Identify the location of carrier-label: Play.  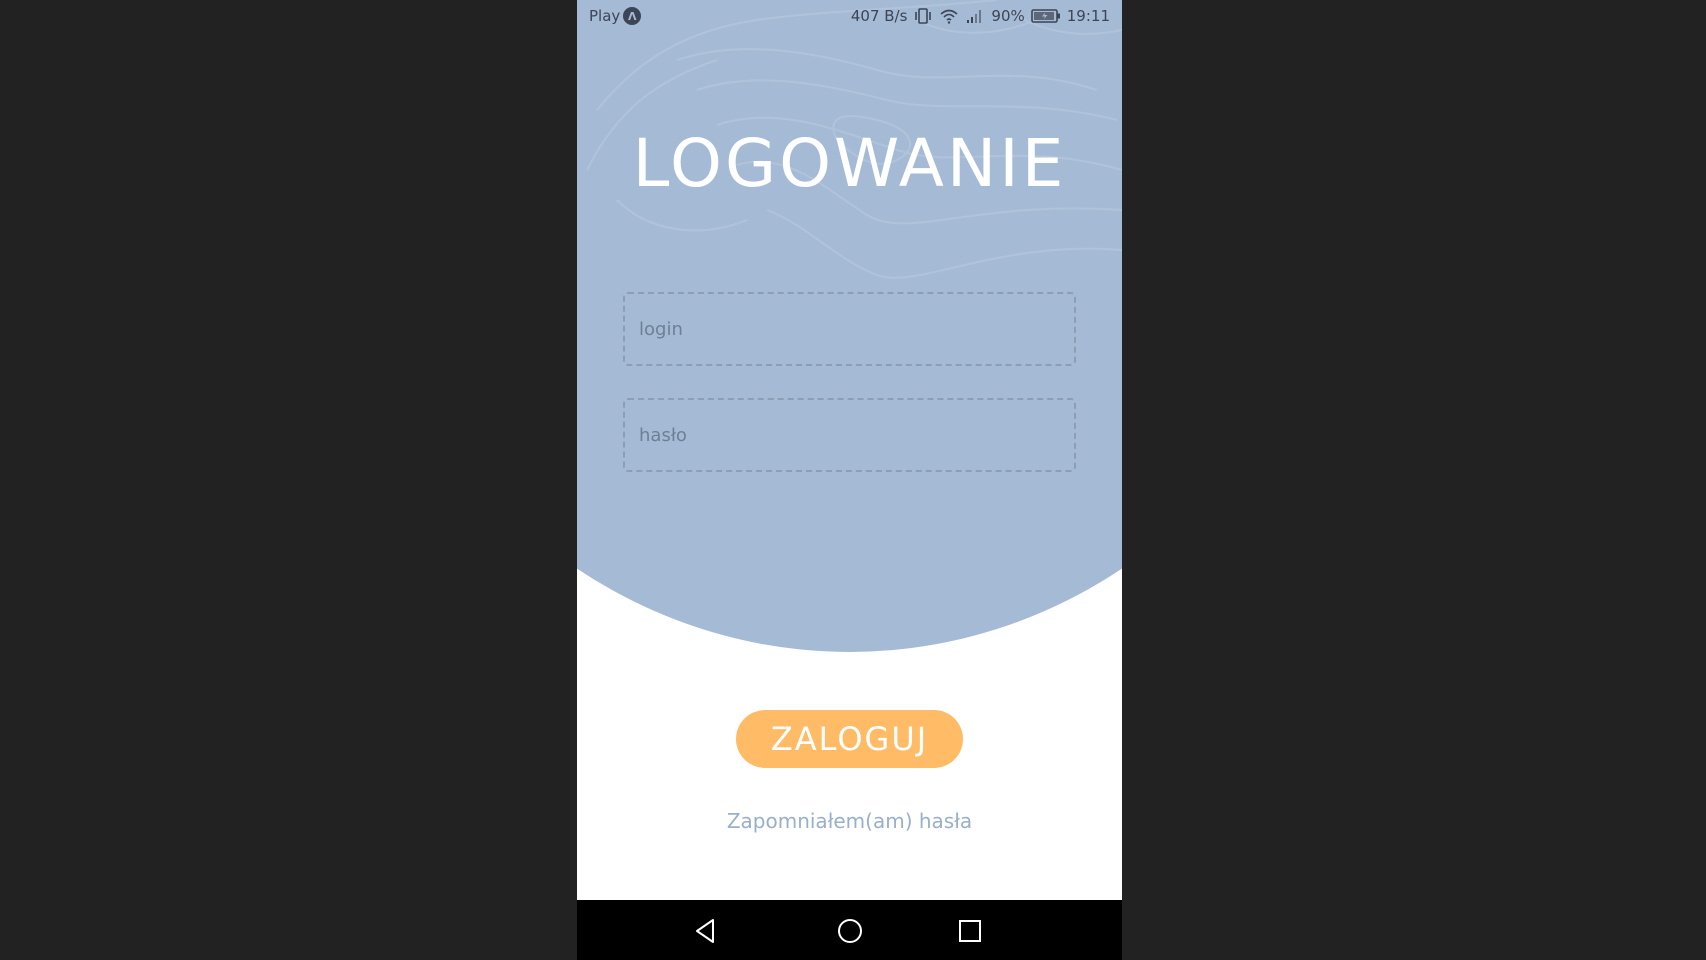
(605, 16).